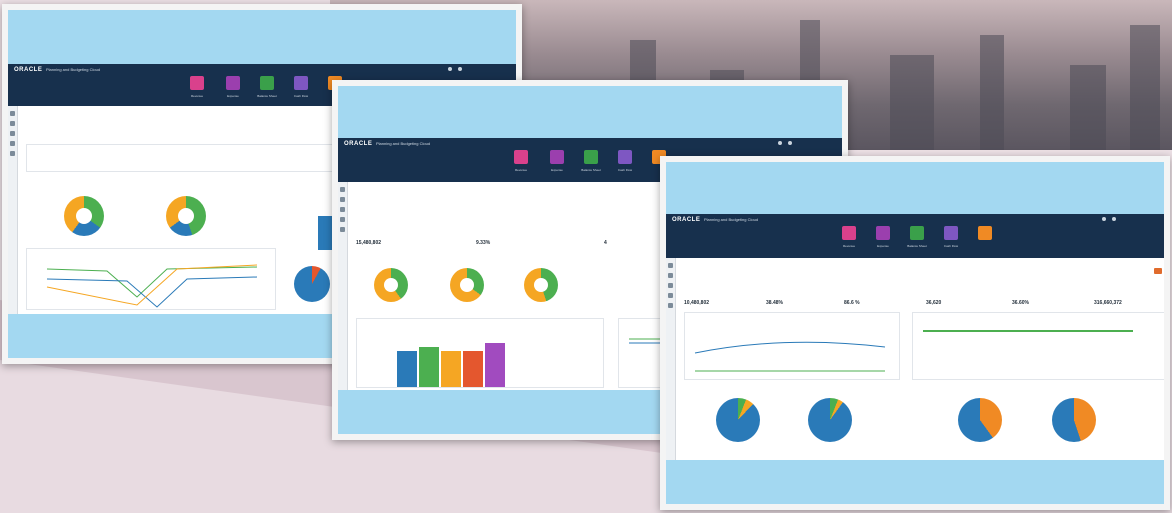 This screenshot has width=1172, height=513. Describe the element at coordinates (852, 303) in the screenshot. I see `kpi-value-3: 86.6 %` at that location.